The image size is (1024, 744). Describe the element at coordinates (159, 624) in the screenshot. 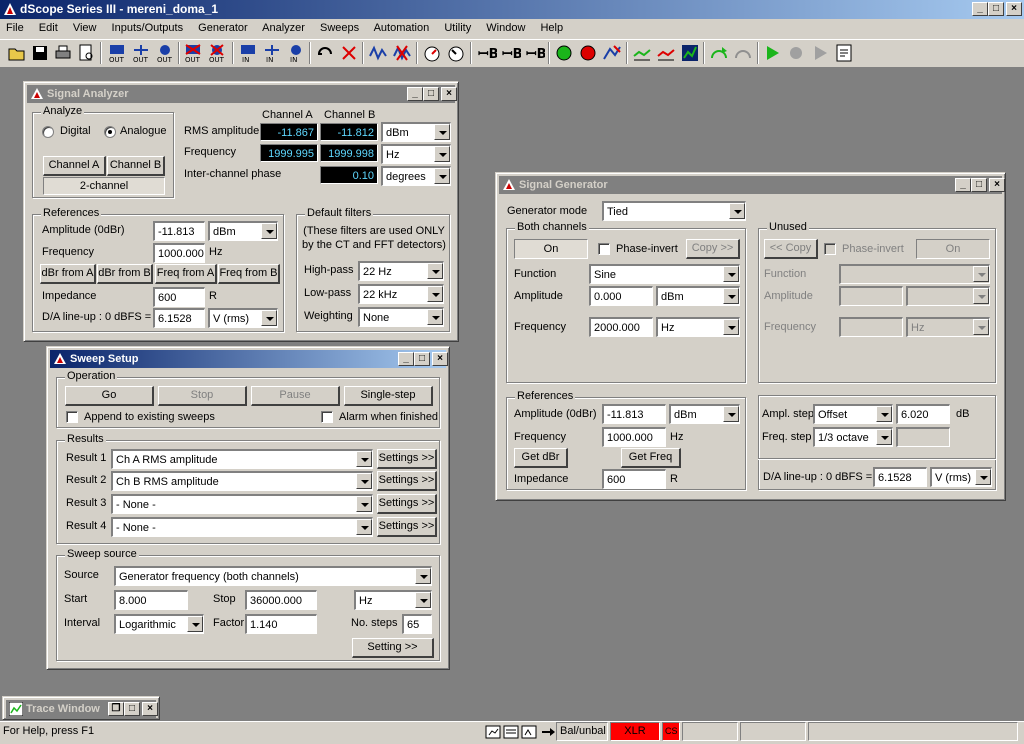

I see `interval-select: Logarithmic` at that location.